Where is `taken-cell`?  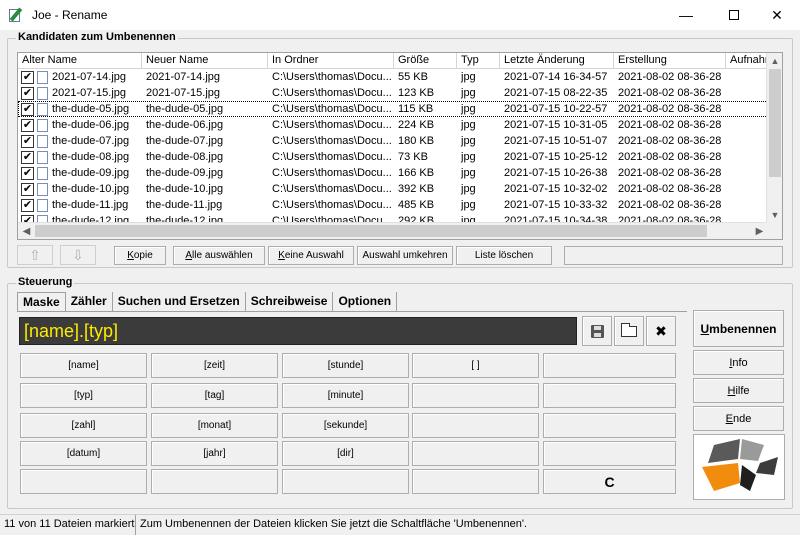 taken-cell is located at coordinates (747, 141).